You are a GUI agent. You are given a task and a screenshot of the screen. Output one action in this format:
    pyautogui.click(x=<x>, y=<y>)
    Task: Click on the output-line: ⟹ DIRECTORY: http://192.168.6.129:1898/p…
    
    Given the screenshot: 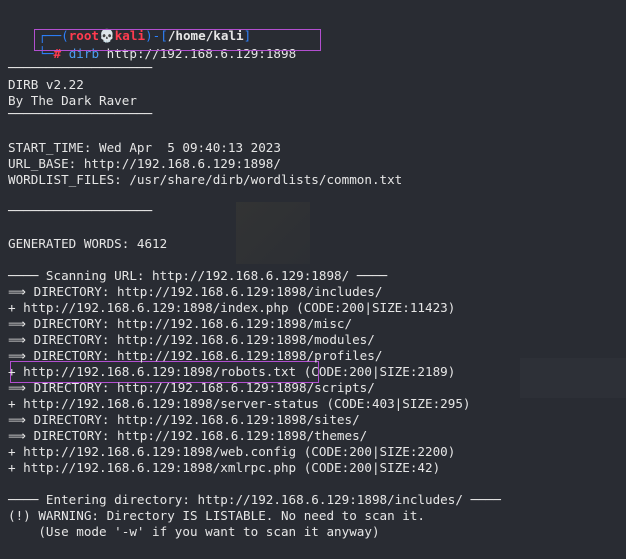 What is the action you would take?
    pyautogui.click(x=195, y=355)
    